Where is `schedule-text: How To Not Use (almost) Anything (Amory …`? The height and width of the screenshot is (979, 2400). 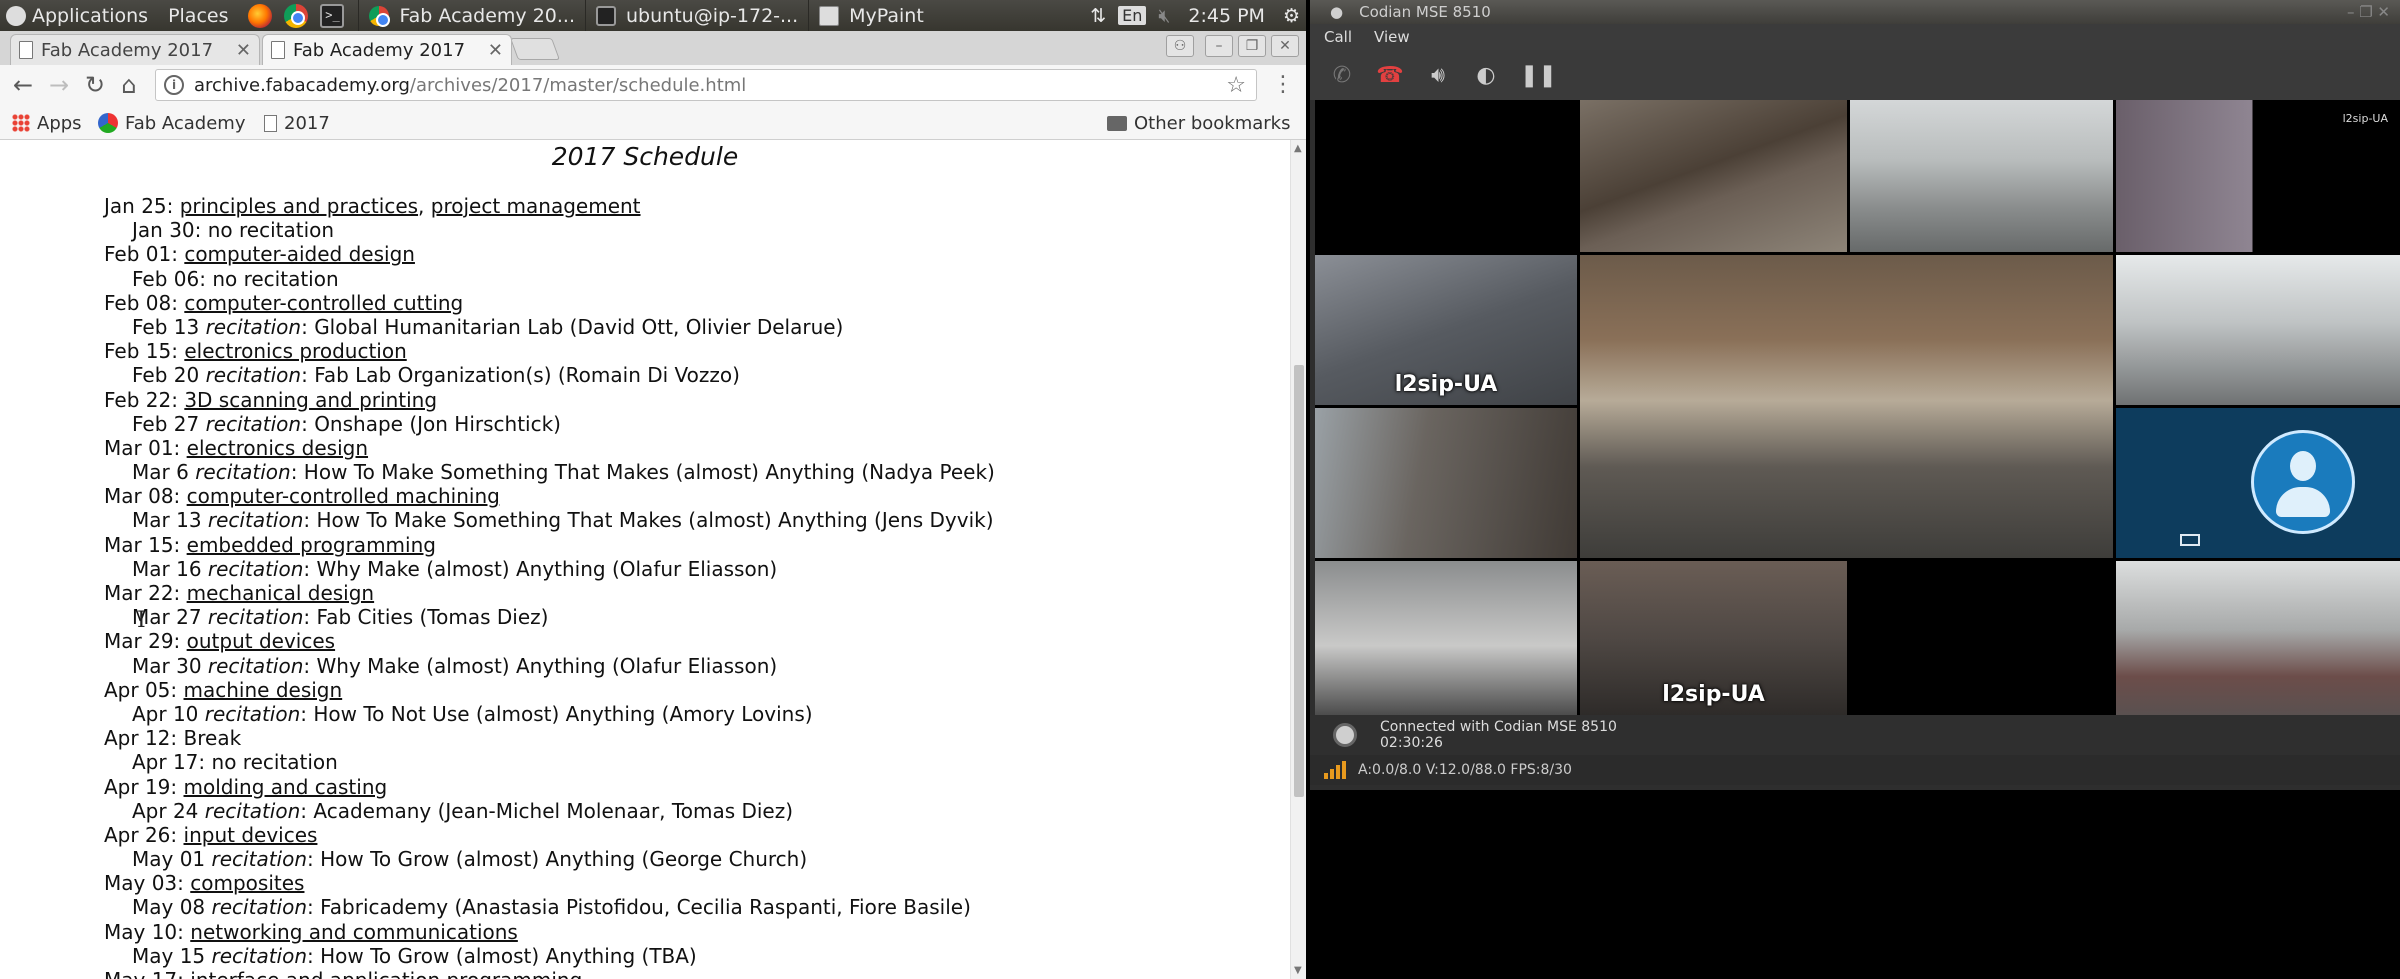 schedule-text: How To Not Use (almost) Anything (Amory … is located at coordinates (563, 713).